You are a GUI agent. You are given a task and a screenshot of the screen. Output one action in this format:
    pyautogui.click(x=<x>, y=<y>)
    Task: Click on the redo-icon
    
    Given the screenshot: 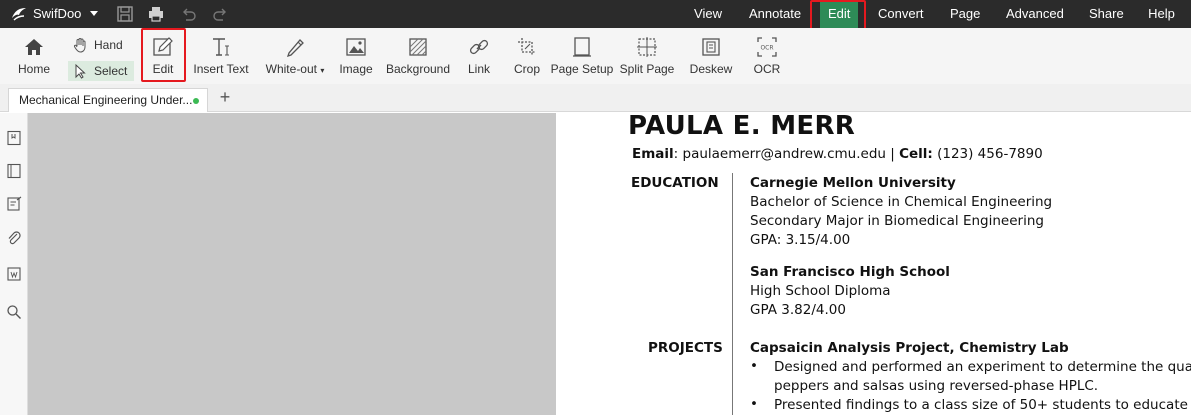 What is the action you would take?
    pyautogui.click(x=220, y=14)
    